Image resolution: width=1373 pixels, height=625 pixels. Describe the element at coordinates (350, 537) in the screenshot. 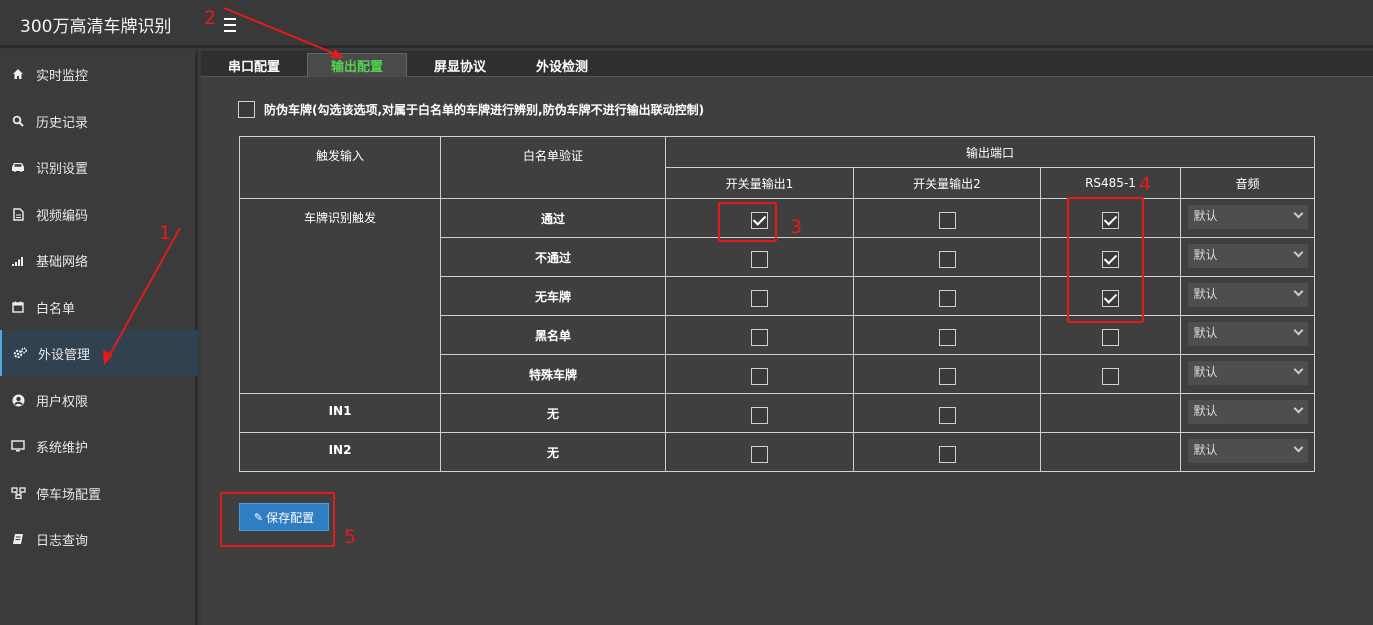

I see `annotation-number-5: 5` at that location.